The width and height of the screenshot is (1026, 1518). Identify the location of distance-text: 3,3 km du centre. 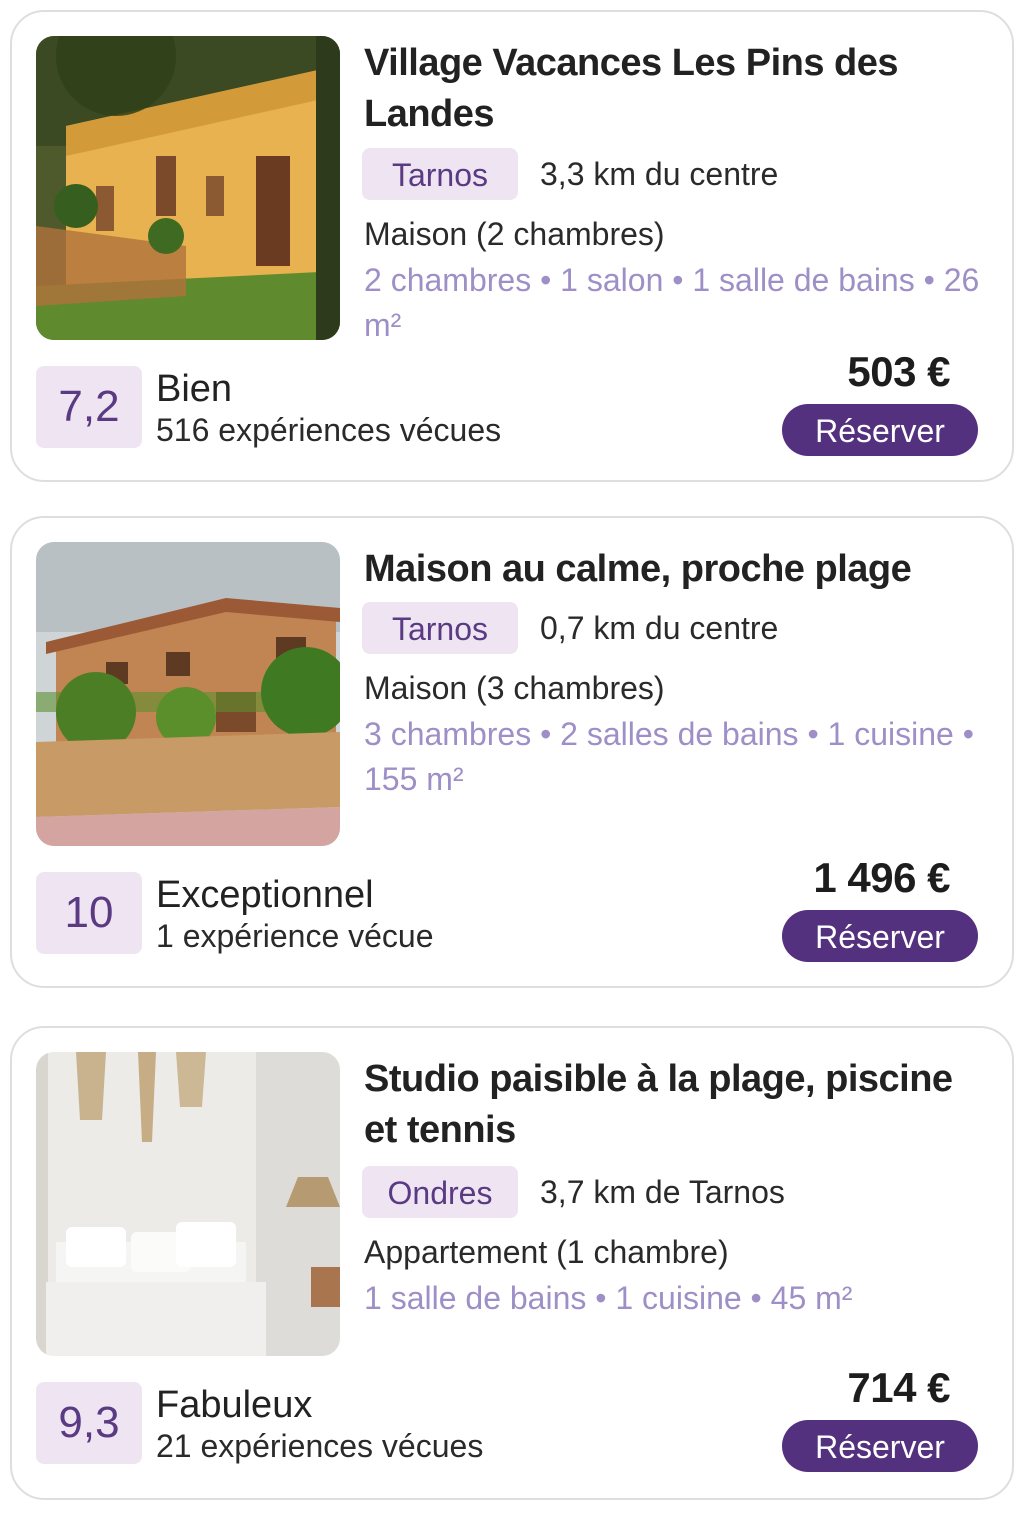
(659, 173).